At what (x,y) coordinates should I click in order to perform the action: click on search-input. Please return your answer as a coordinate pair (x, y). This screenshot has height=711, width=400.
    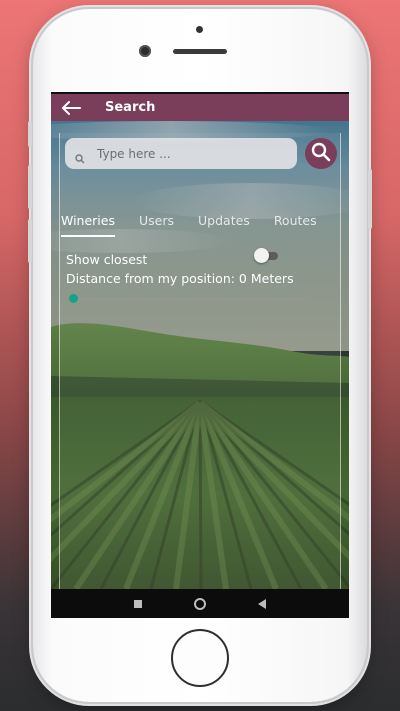
    Looking at the image, I should click on (187, 153).